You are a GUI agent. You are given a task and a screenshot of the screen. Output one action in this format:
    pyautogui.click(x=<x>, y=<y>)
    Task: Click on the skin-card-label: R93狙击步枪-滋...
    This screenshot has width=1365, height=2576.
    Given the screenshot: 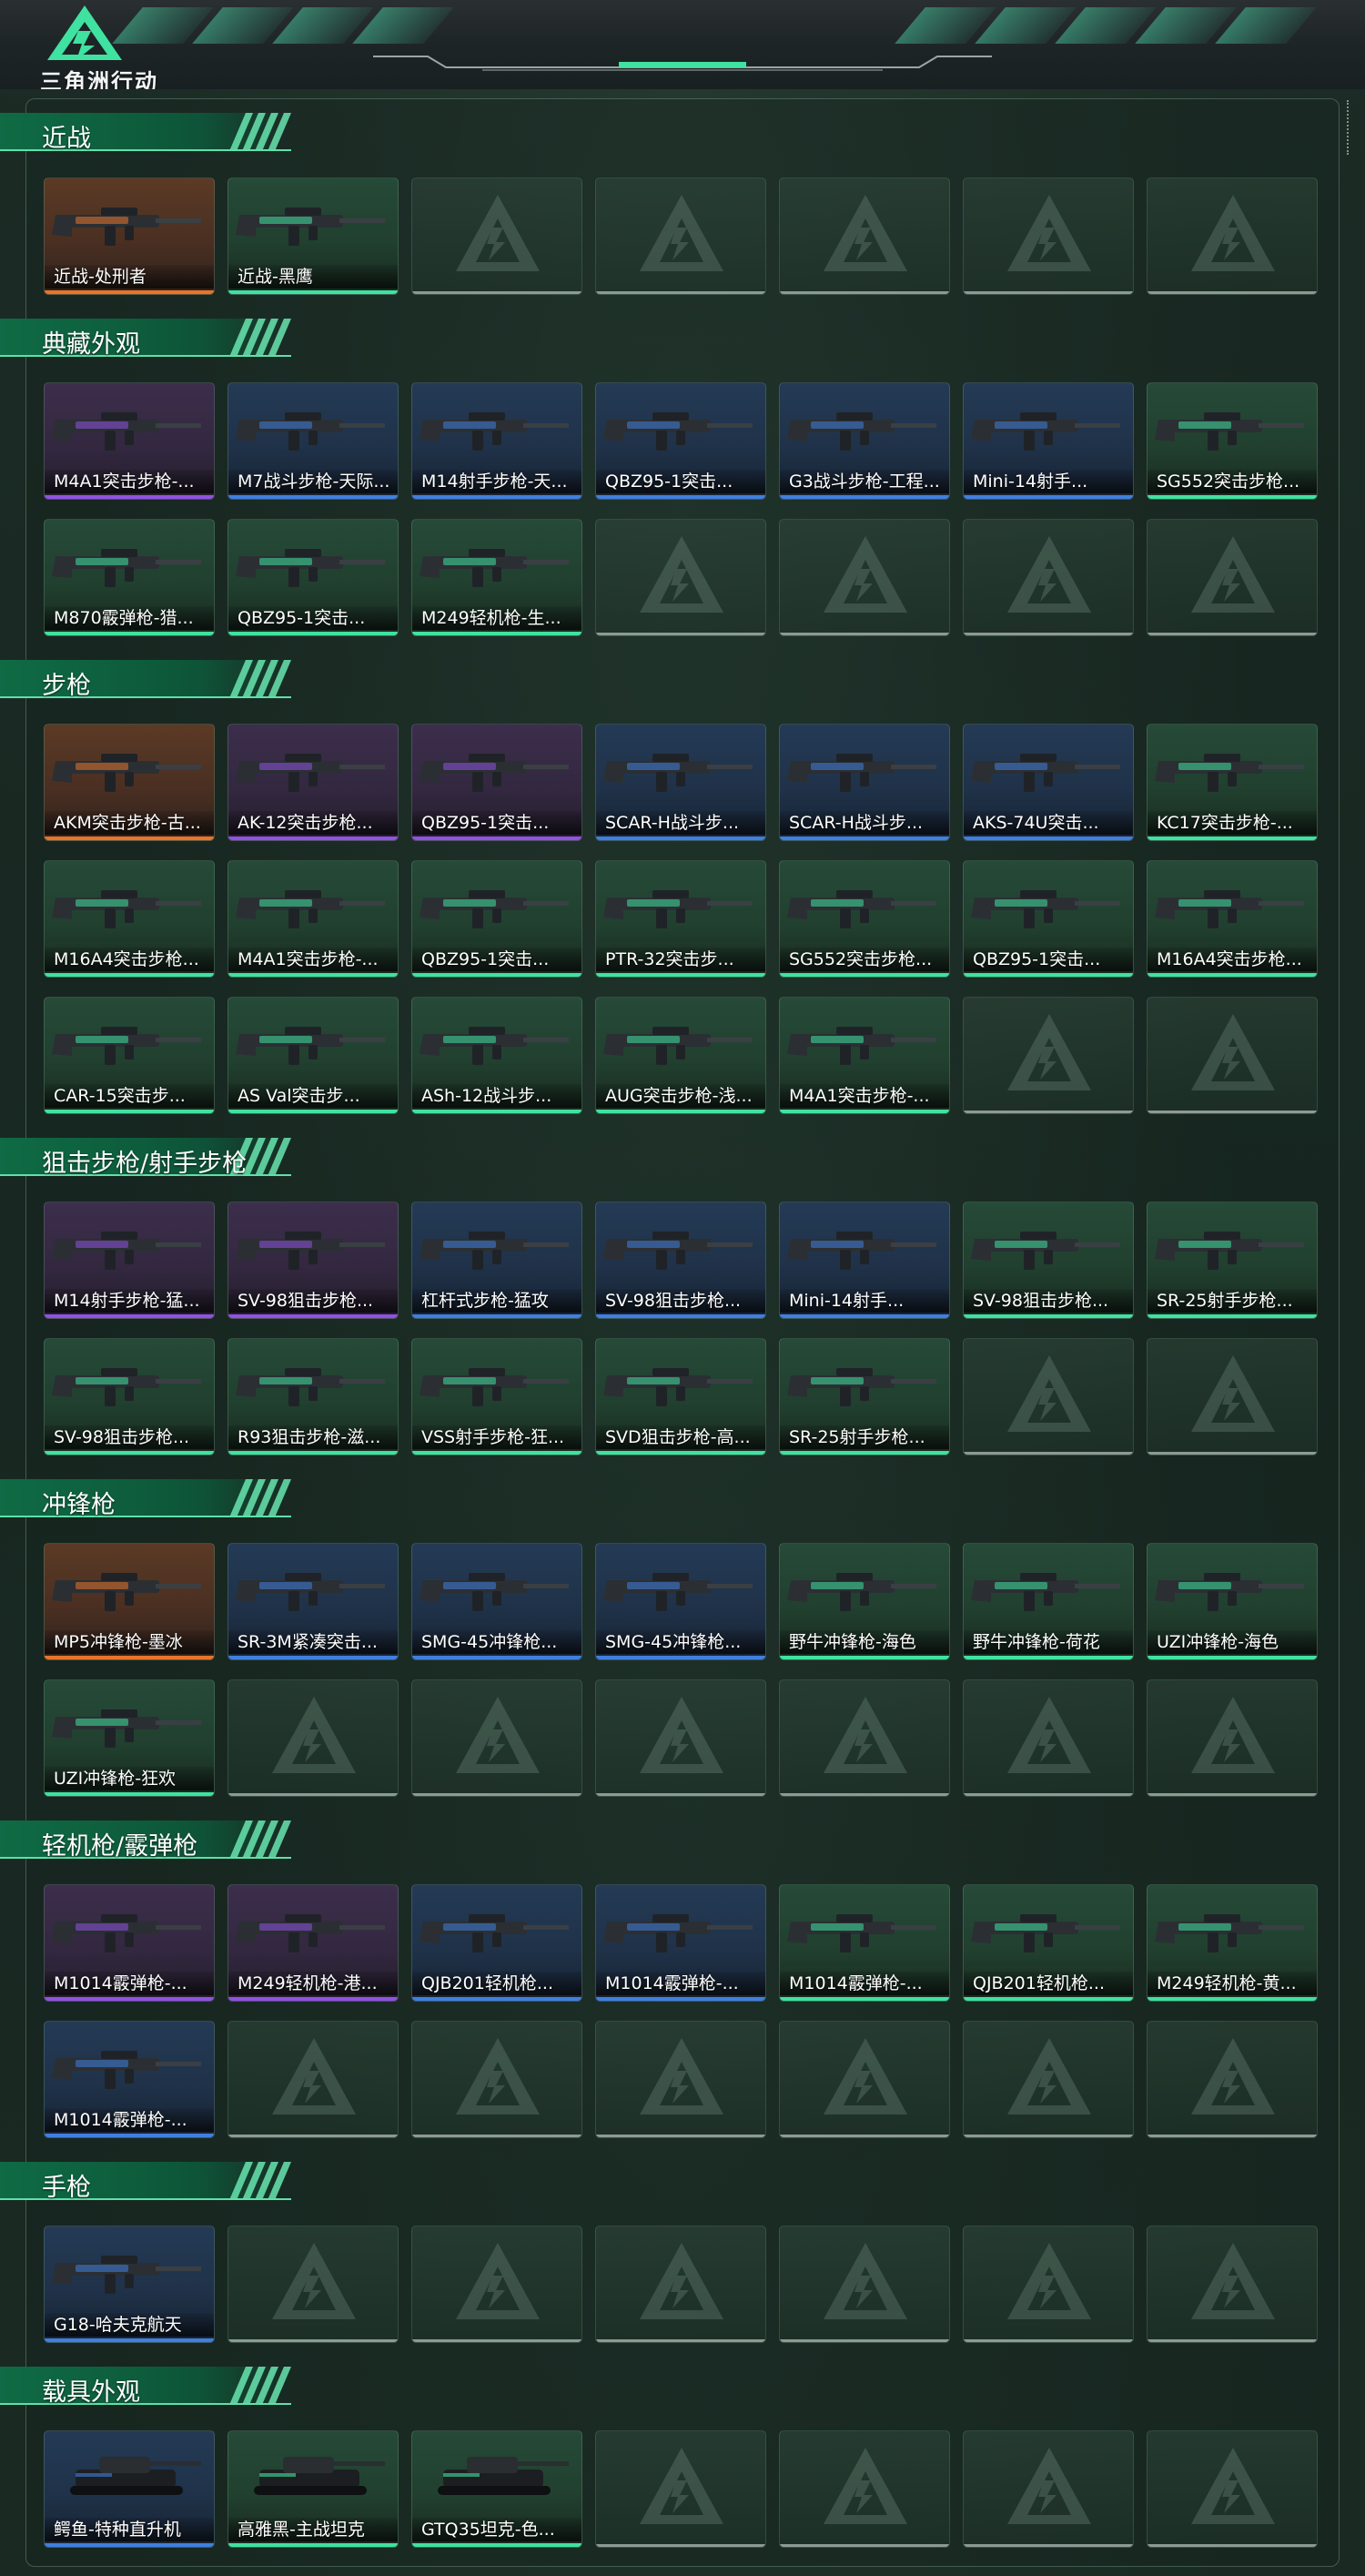 What is the action you would take?
    pyautogui.click(x=313, y=1437)
    